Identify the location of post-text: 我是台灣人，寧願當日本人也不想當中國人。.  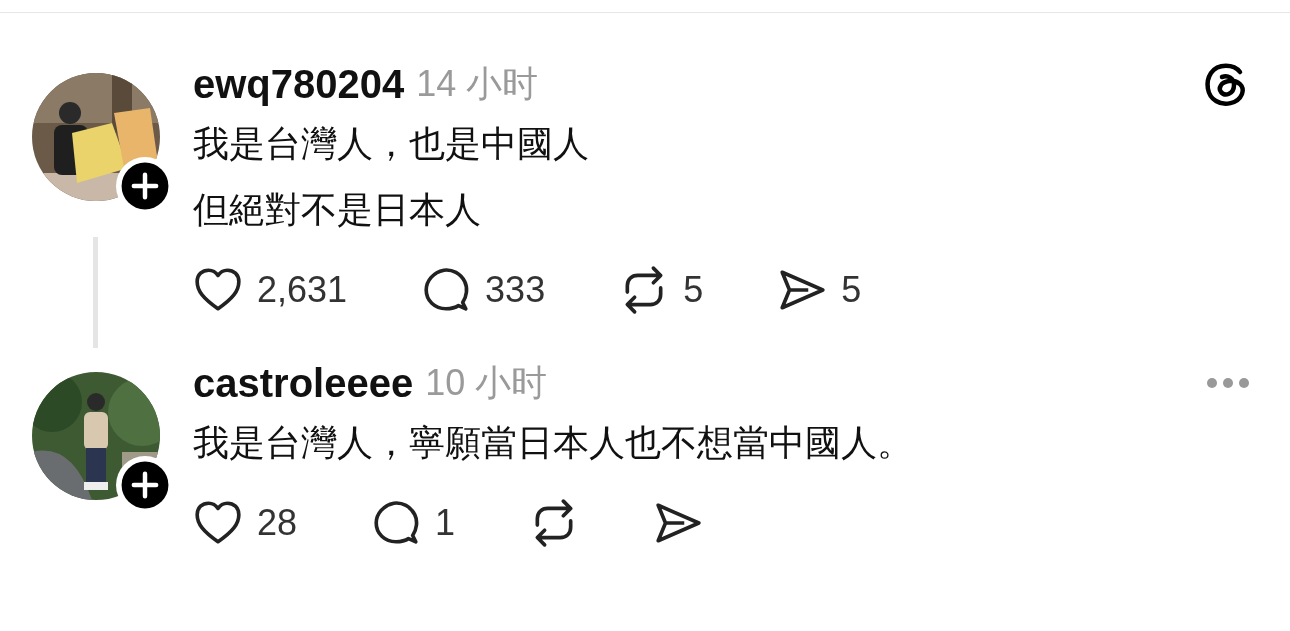
(553, 443).